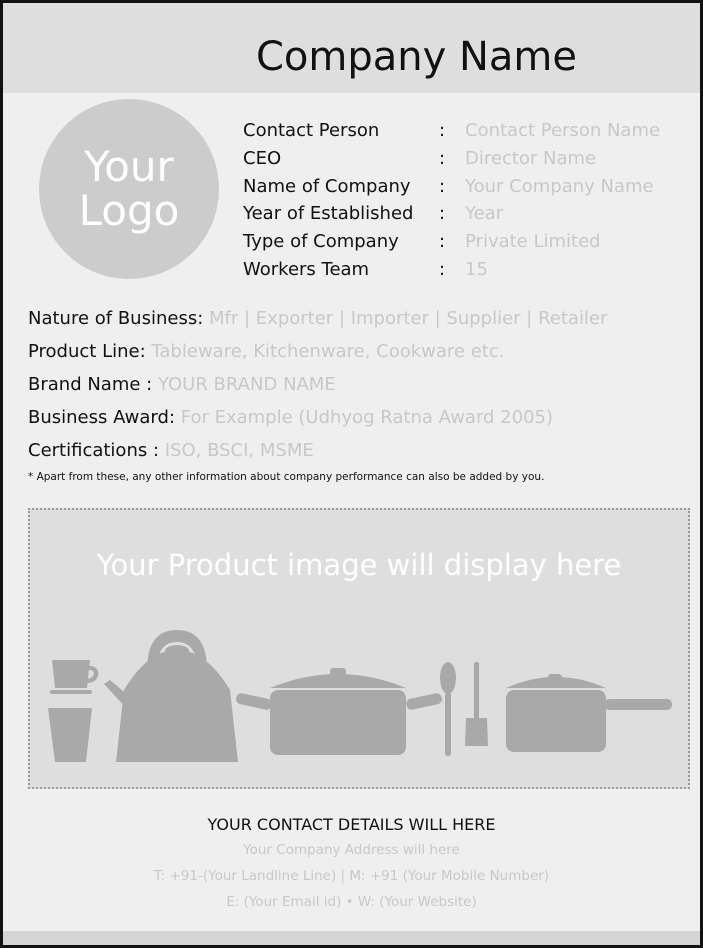 The height and width of the screenshot is (948, 703). Describe the element at coordinates (239, 450) in the screenshot. I see `detail-value: ISO, BSCI, MSME` at that location.